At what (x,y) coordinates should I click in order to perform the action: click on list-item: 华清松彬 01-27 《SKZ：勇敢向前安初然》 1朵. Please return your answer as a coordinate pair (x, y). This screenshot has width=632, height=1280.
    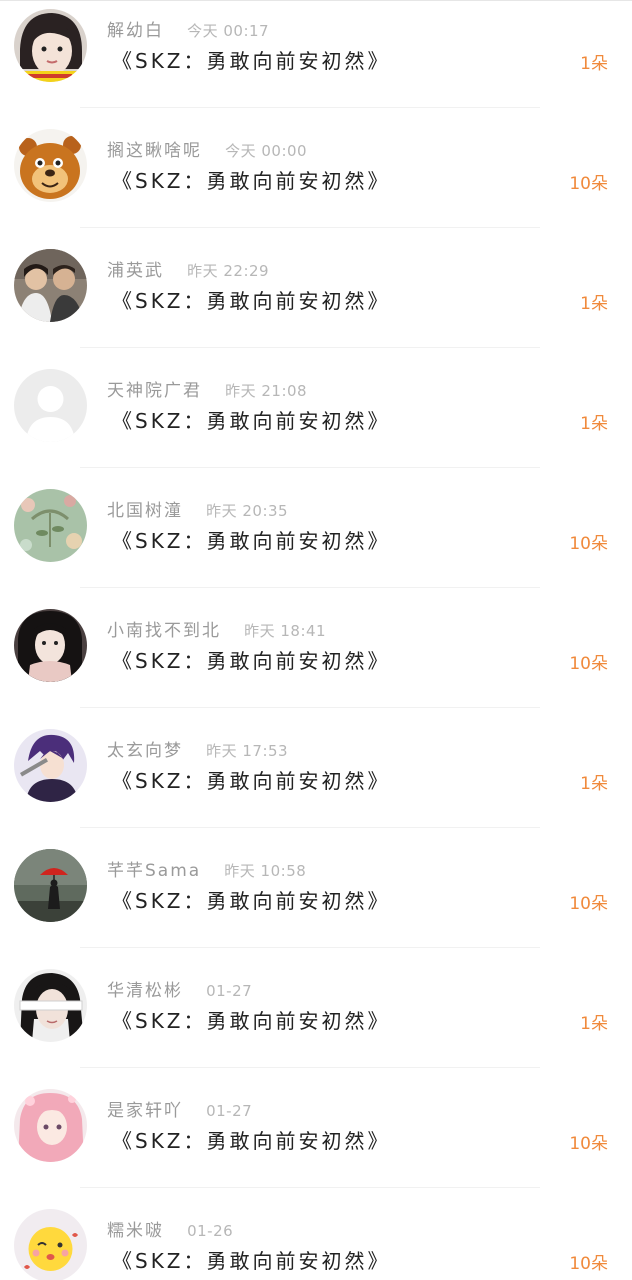
    Looking at the image, I should click on (316, 1021).